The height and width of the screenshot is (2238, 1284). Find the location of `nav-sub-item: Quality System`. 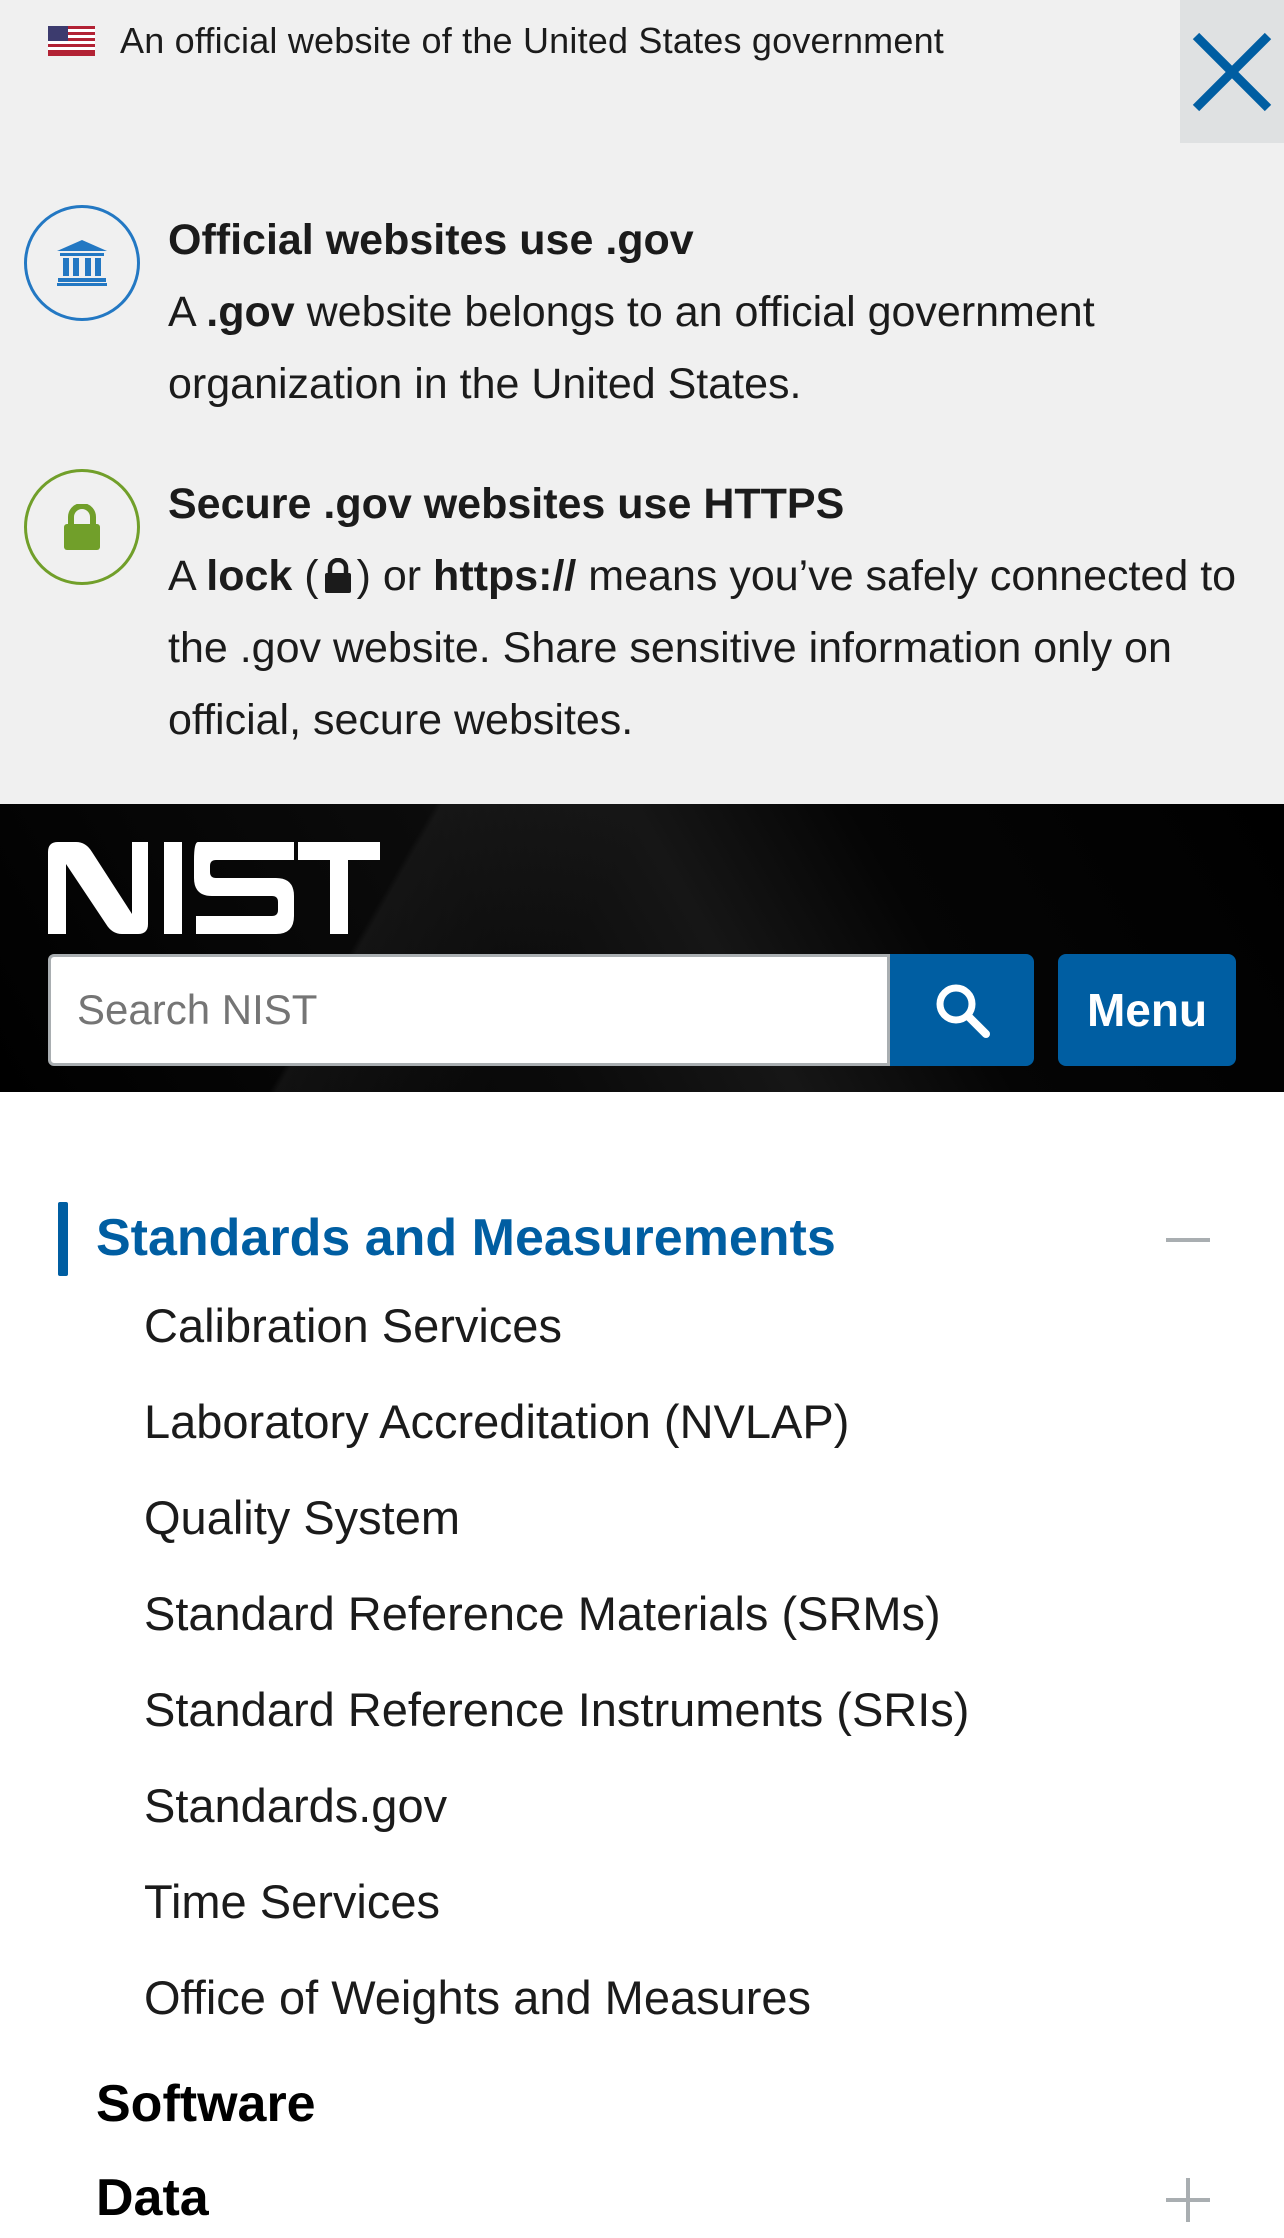

nav-sub-item: Quality System is located at coordinates (302, 1518).